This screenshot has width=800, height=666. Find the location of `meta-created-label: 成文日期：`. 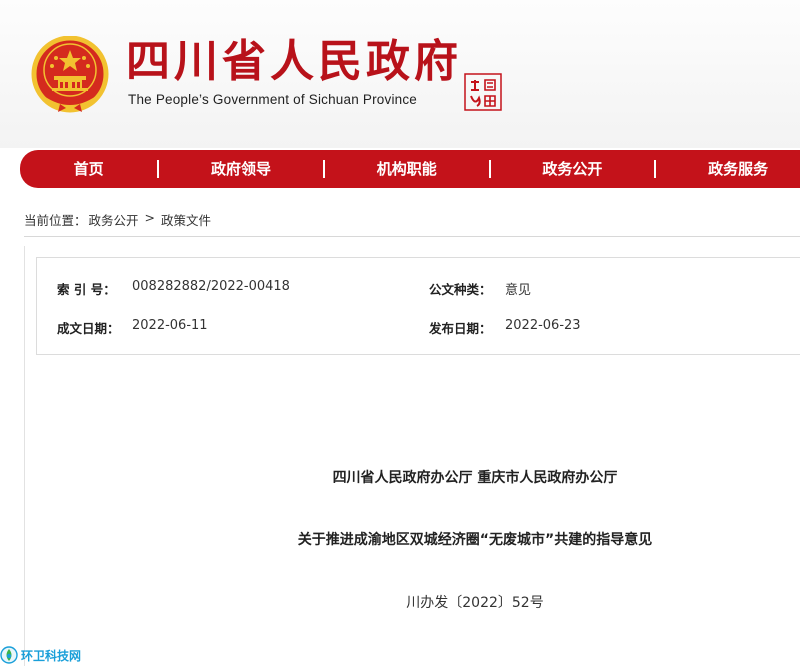

meta-created-label: 成文日期： is located at coordinates (88, 328).